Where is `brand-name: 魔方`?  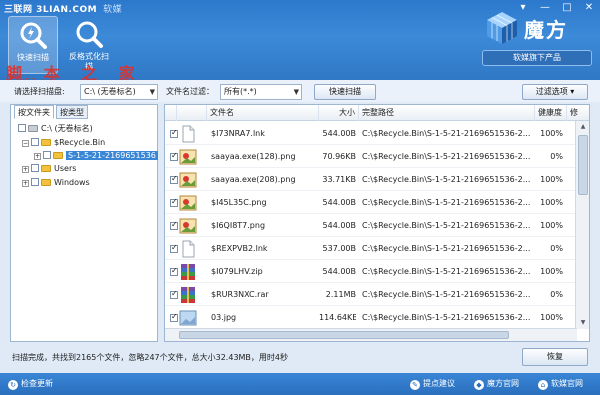
brand-name: 魔方 is located at coordinates (546, 30).